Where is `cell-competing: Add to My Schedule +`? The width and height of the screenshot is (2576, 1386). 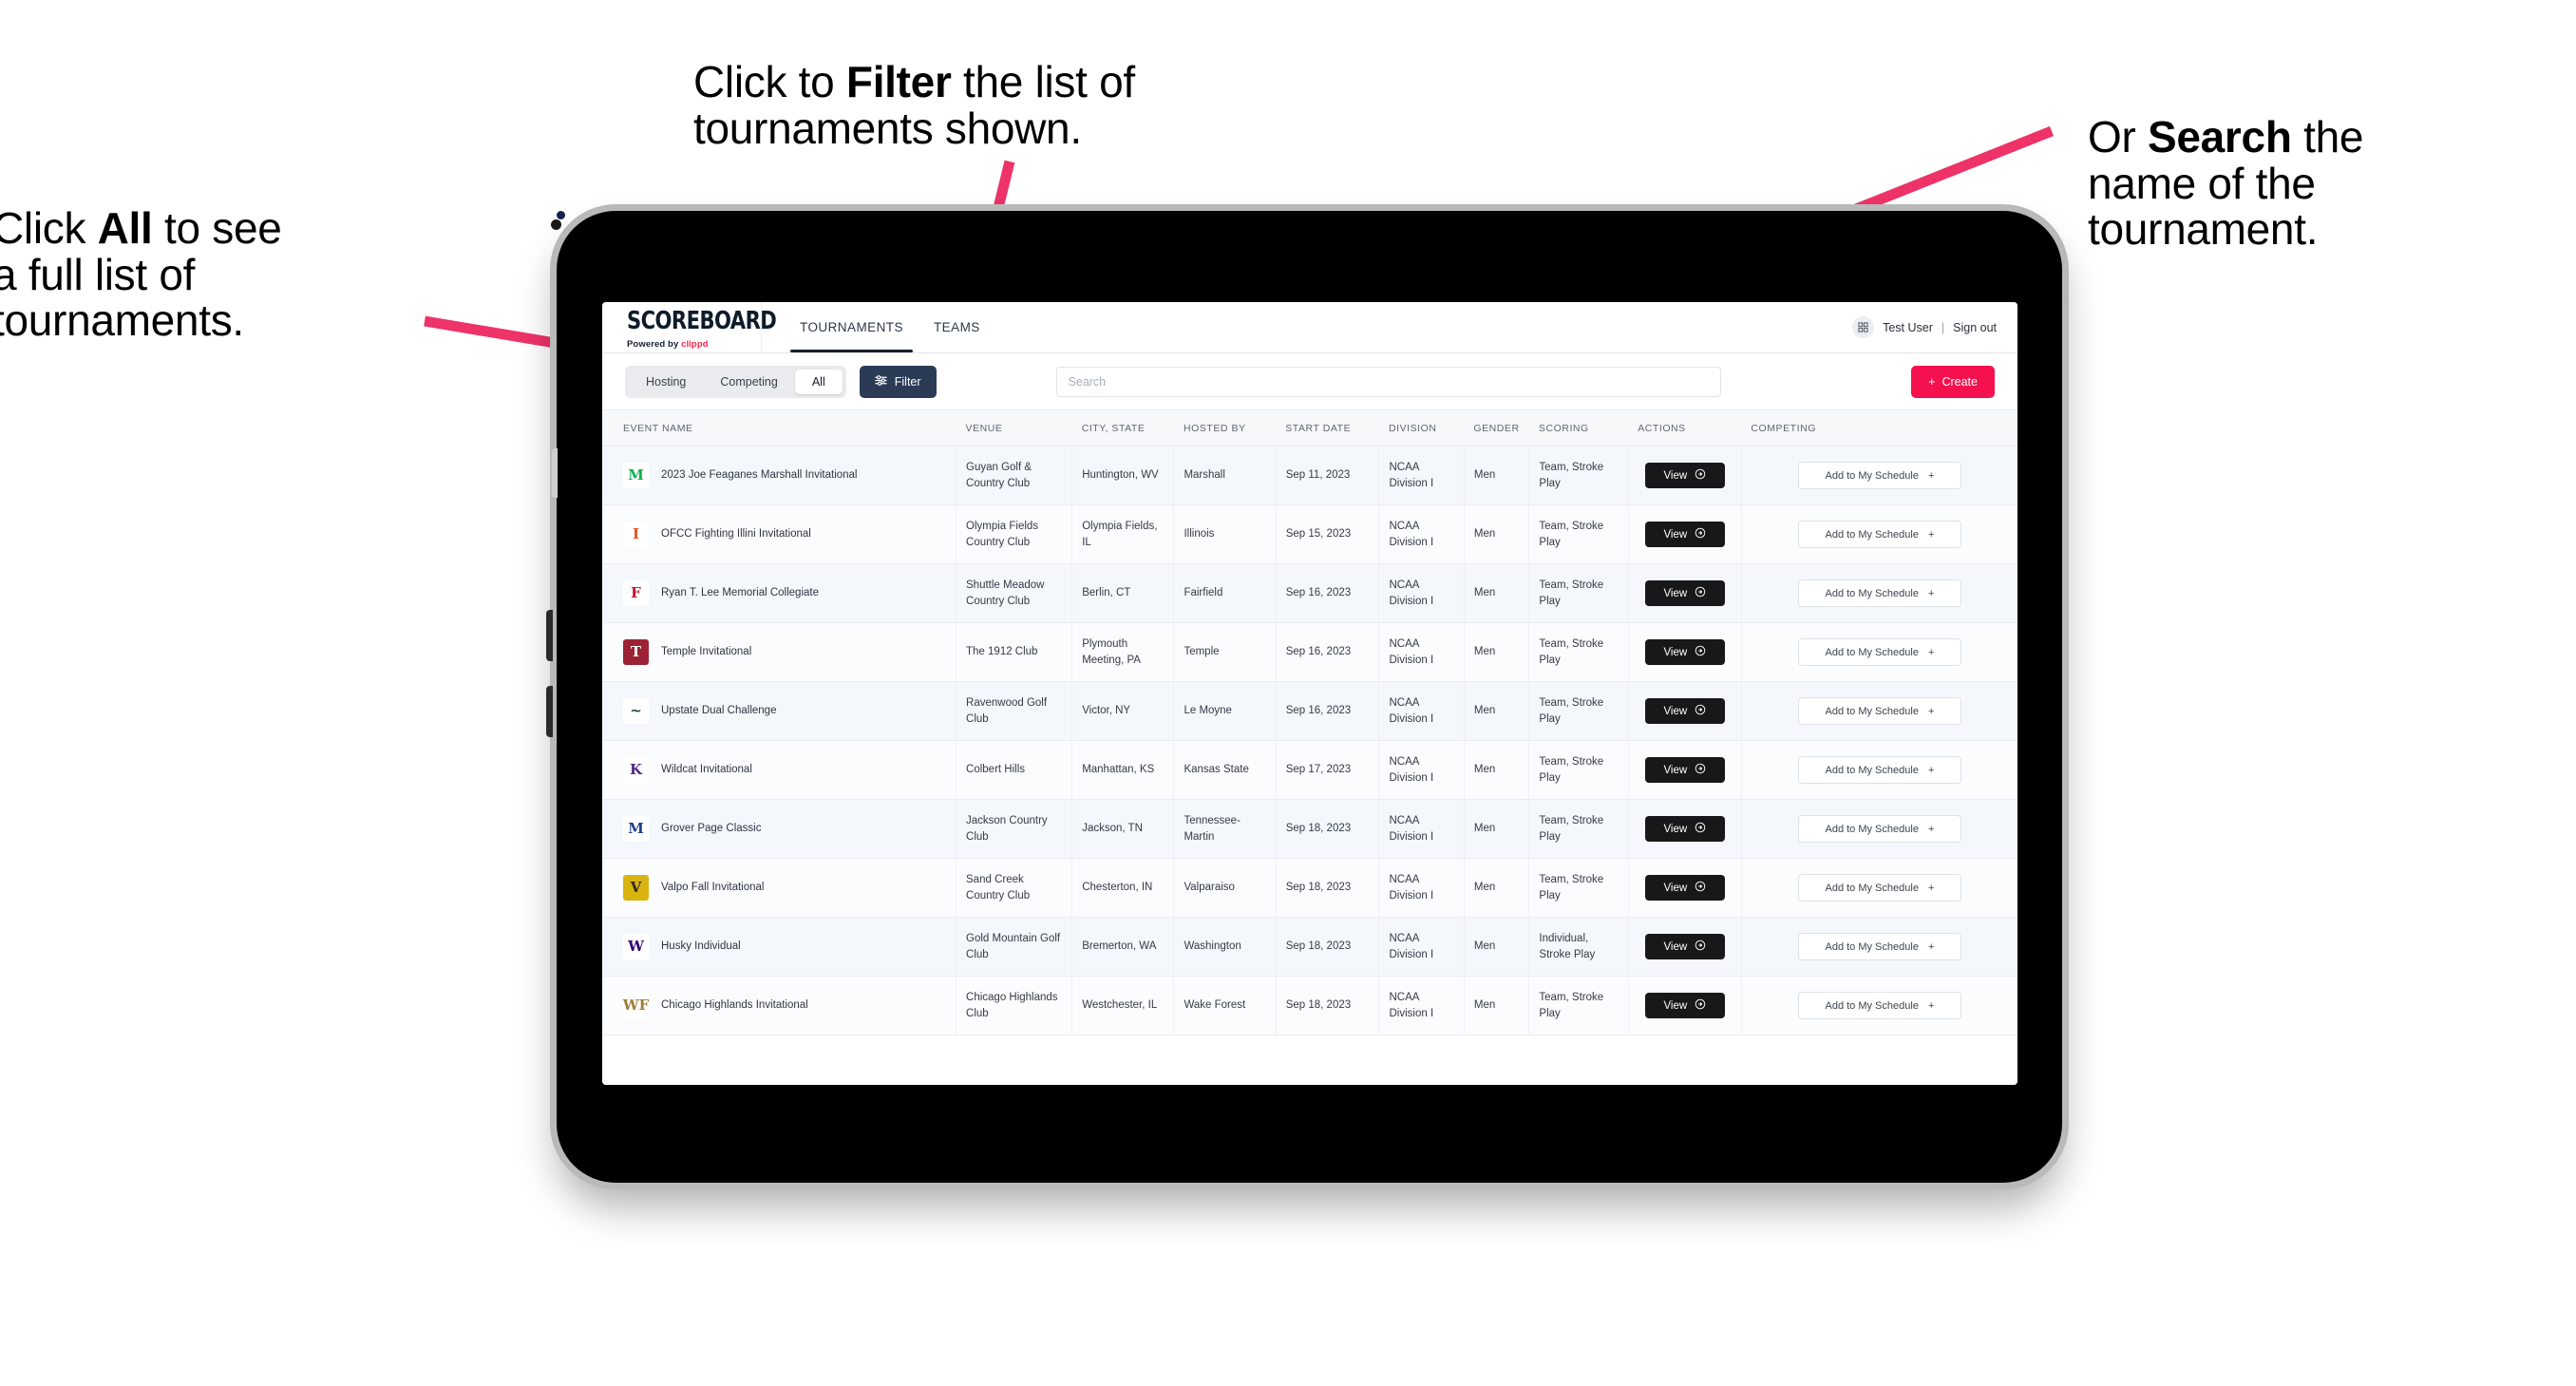 cell-competing: Add to My Schedule + is located at coordinates (1879, 947).